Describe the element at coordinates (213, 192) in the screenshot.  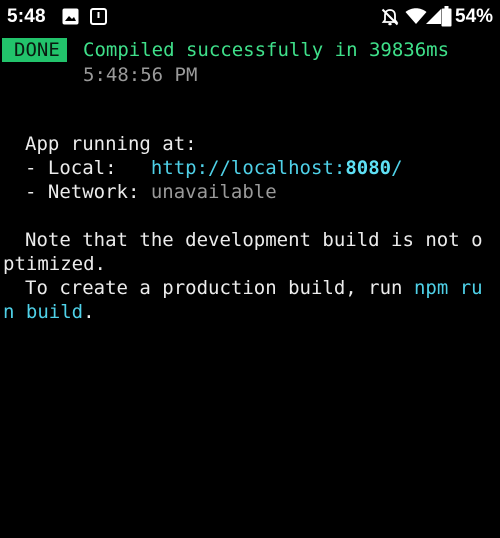
I see `network-value: unavailable` at that location.